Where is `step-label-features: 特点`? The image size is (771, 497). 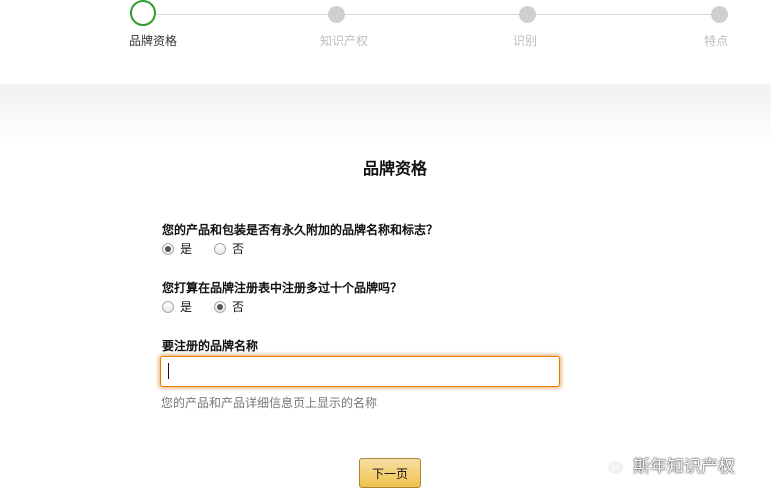
step-label-features: 特点 is located at coordinates (716, 41).